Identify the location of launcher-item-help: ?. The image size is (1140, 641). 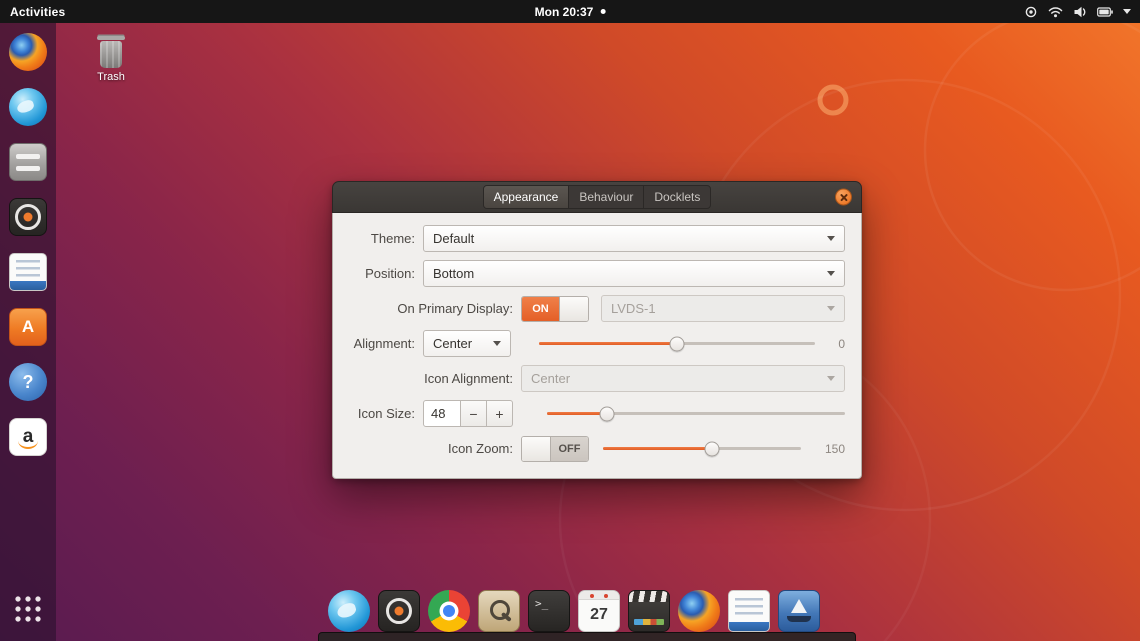
(28, 382).